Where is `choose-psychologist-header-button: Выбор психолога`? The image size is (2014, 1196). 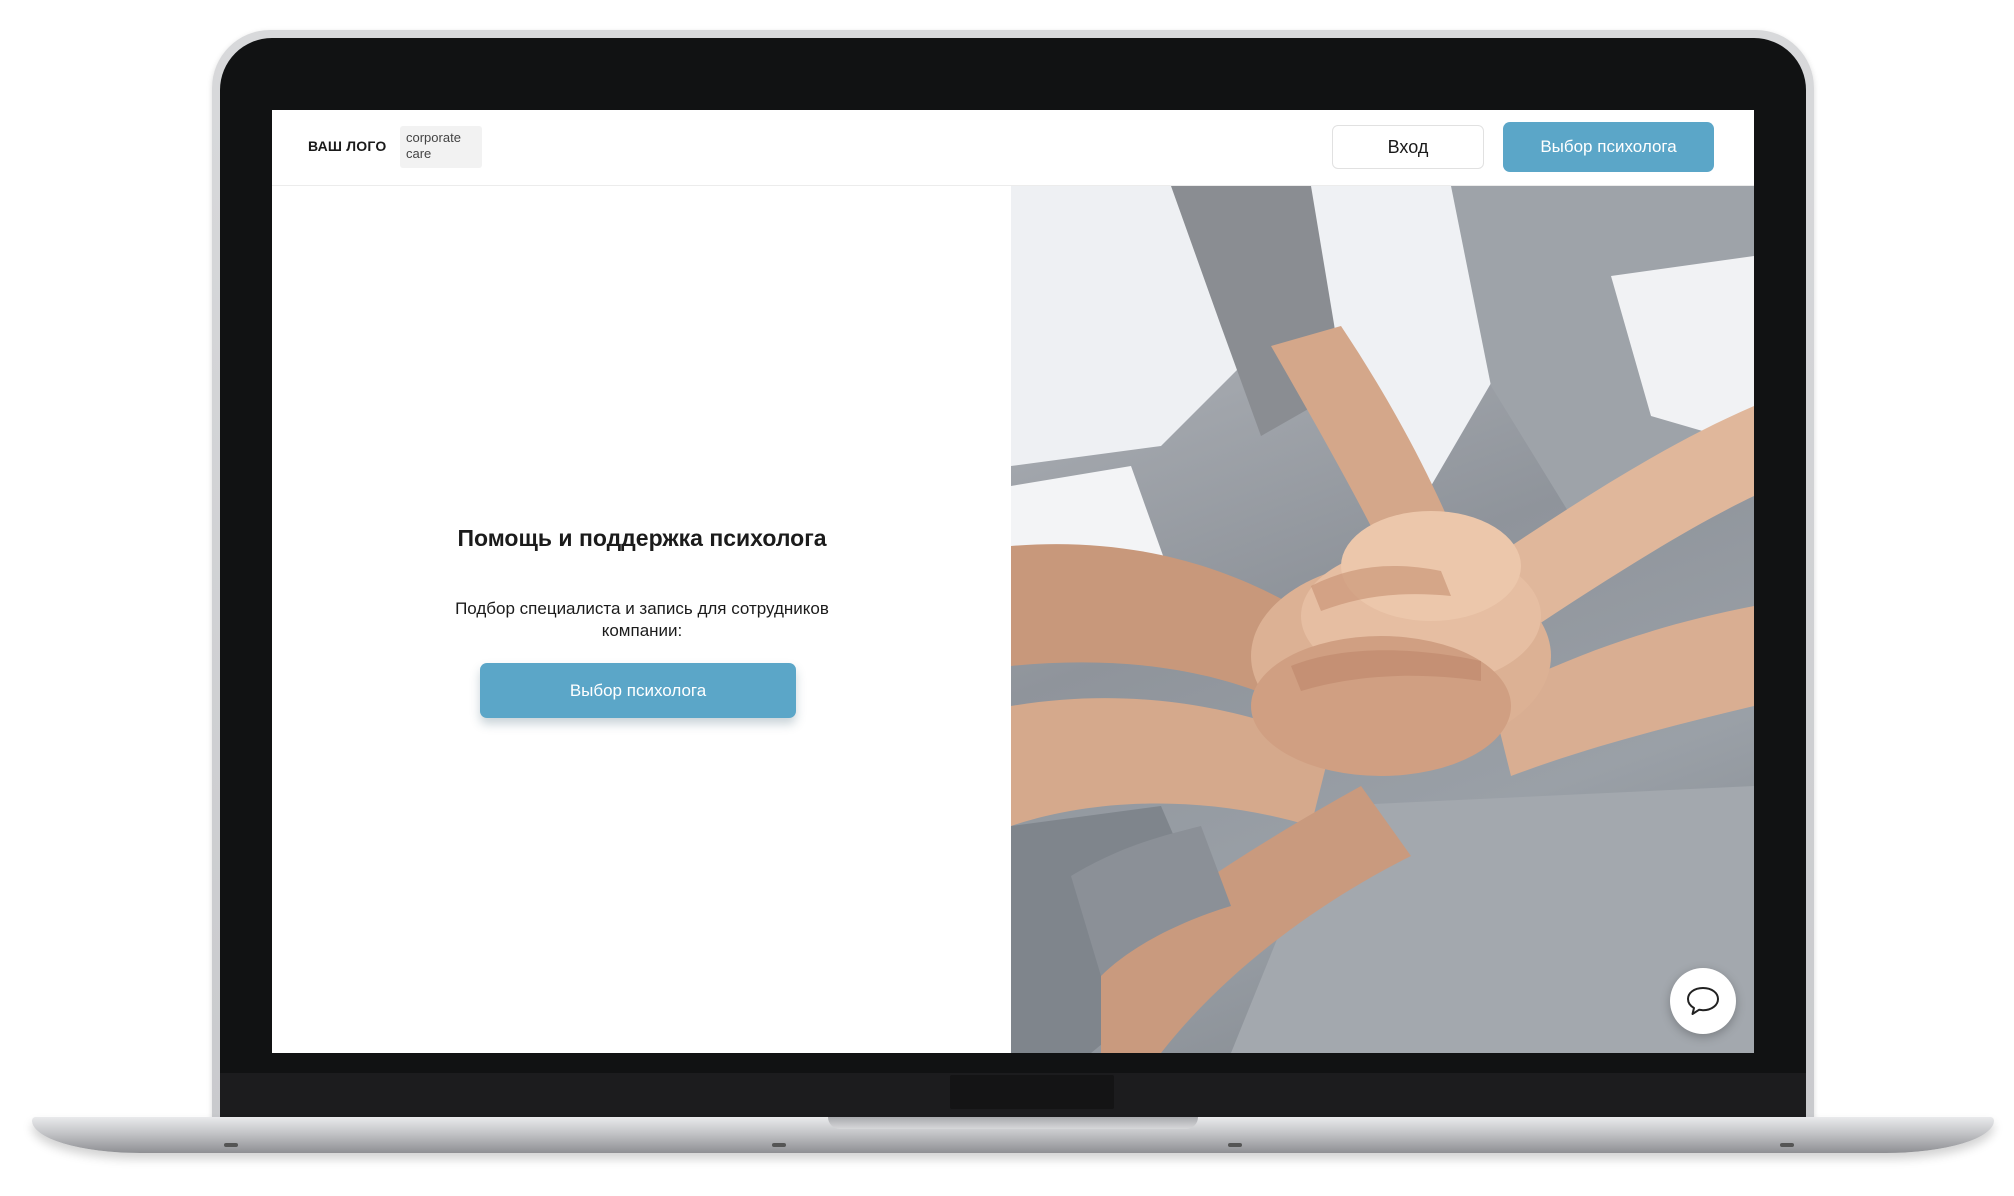
choose-psychologist-header-button: Выбор психолога is located at coordinates (1608, 147).